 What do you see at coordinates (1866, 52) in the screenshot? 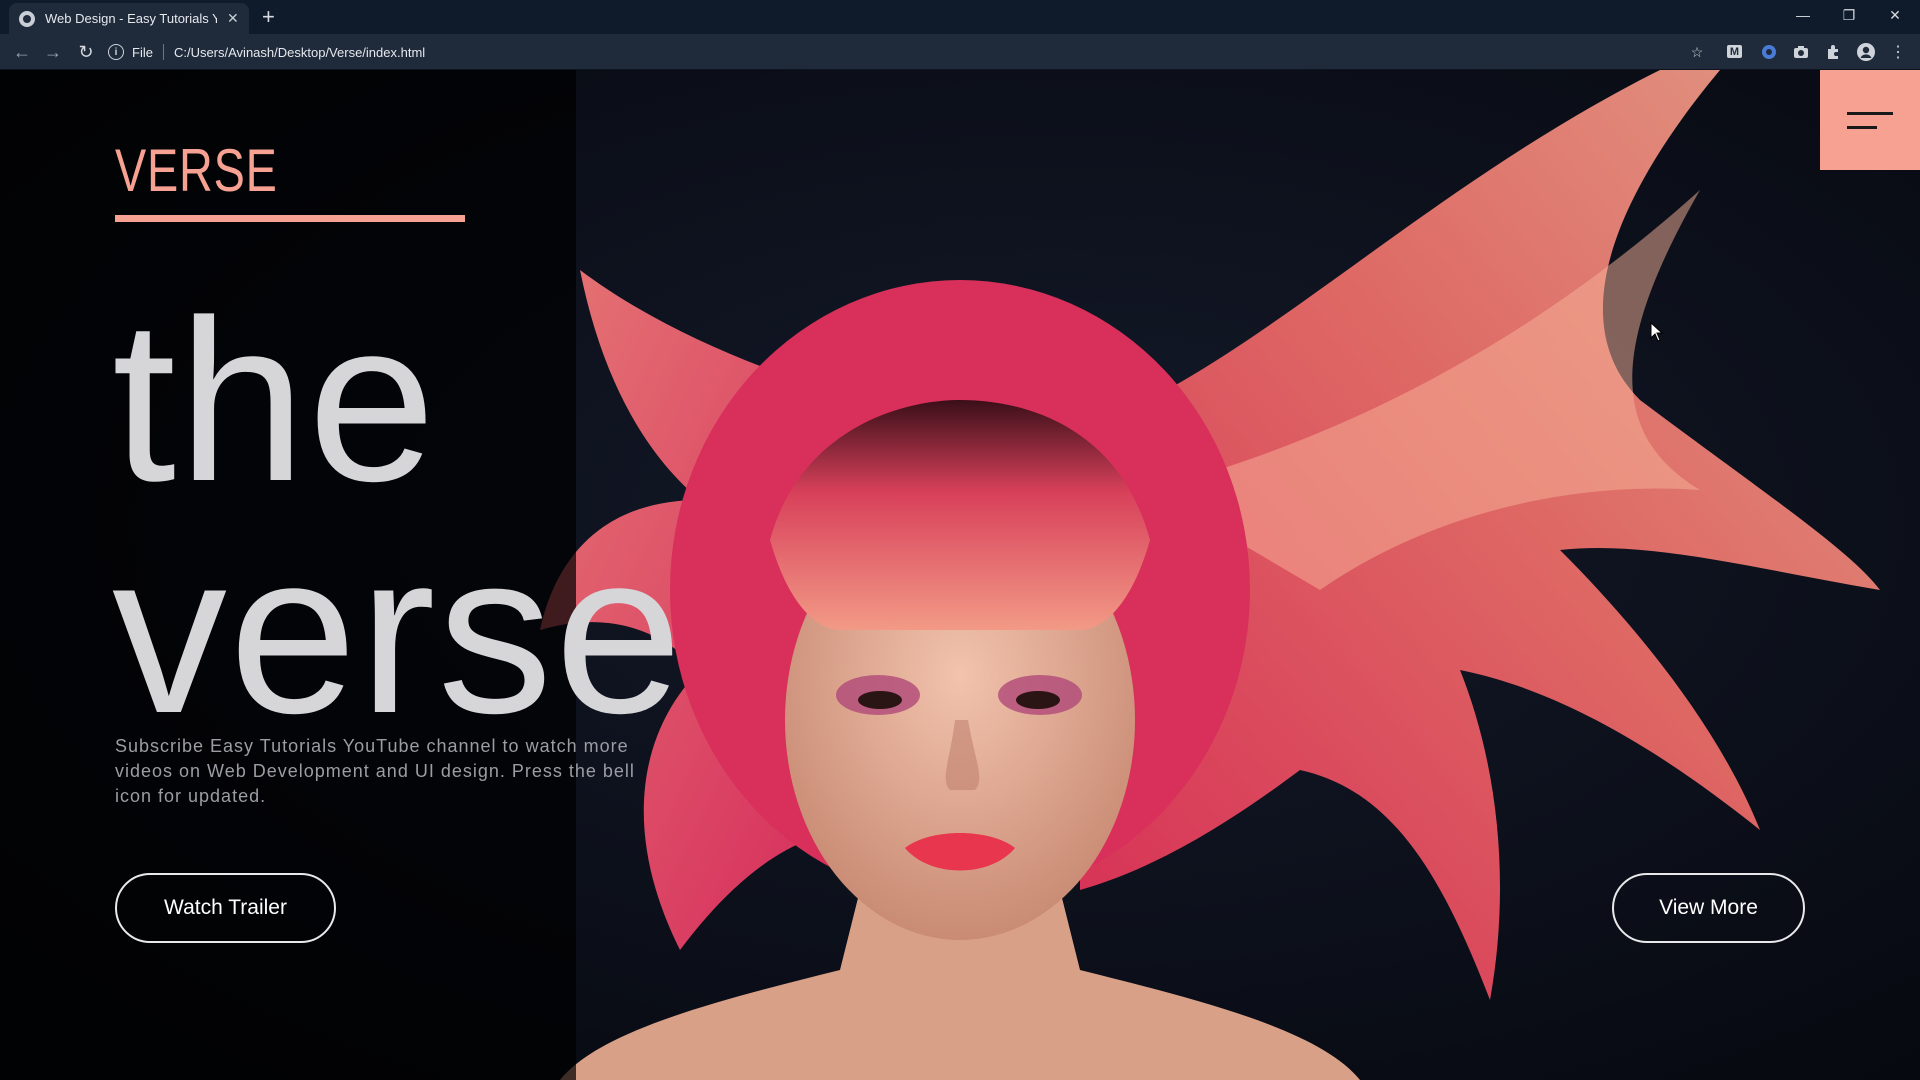
I see `profile-icon` at bounding box center [1866, 52].